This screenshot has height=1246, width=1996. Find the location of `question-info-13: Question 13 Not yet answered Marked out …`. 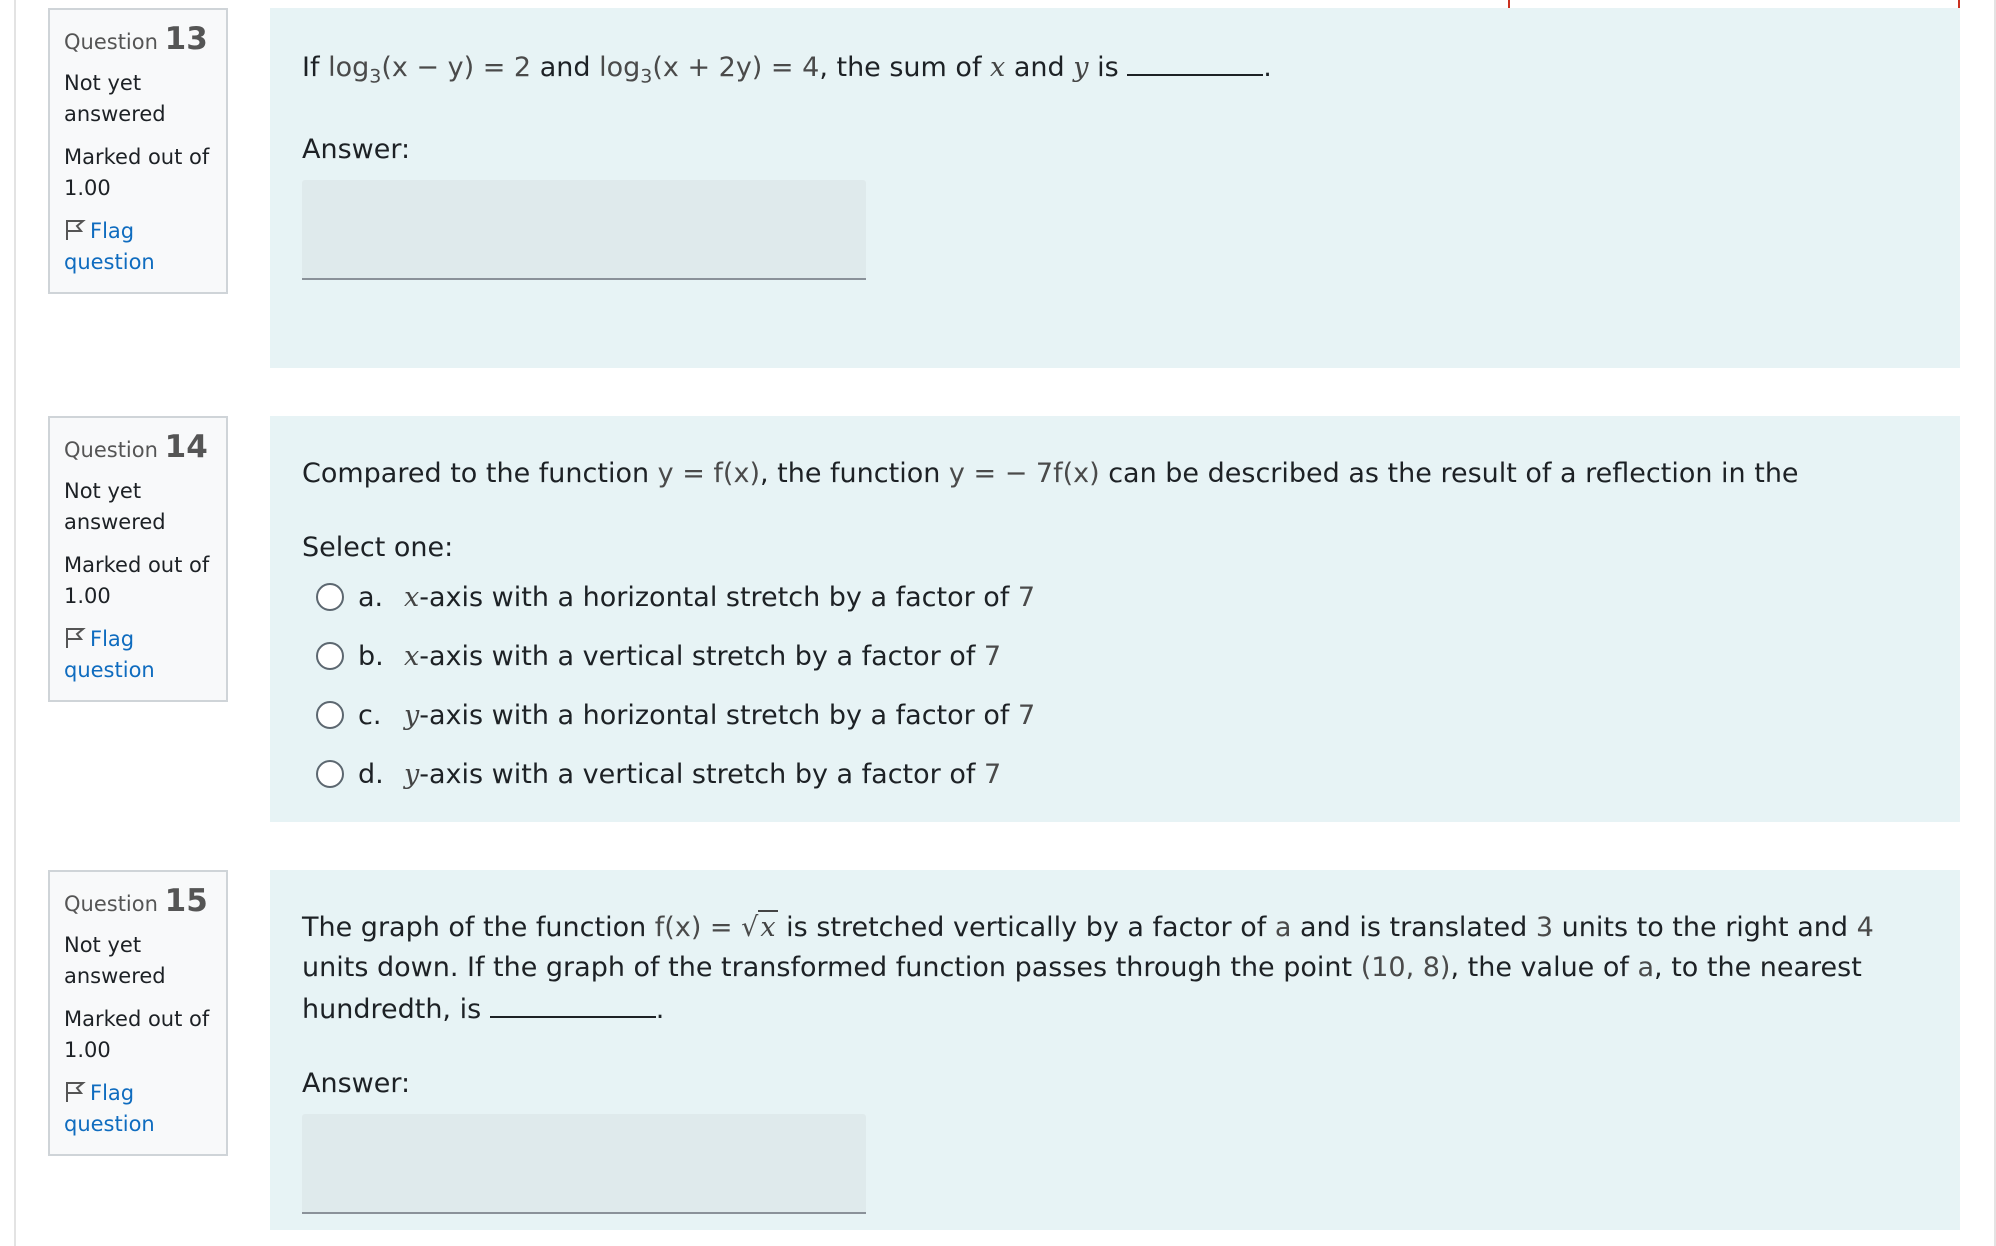

question-info-13: Question 13 Not yet answered Marked out … is located at coordinates (138, 151).